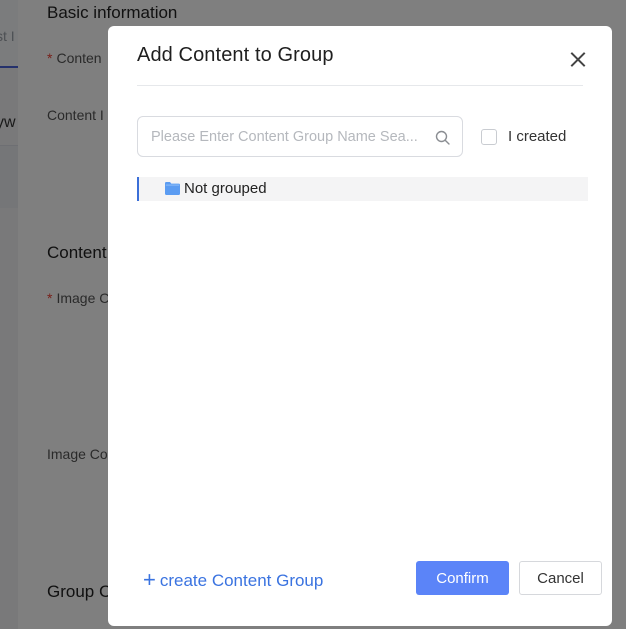 This screenshot has height=629, width=626. Describe the element at coordinates (225, 188) in the screenshot. I see `tree-item-label: Not grouped` at that location.